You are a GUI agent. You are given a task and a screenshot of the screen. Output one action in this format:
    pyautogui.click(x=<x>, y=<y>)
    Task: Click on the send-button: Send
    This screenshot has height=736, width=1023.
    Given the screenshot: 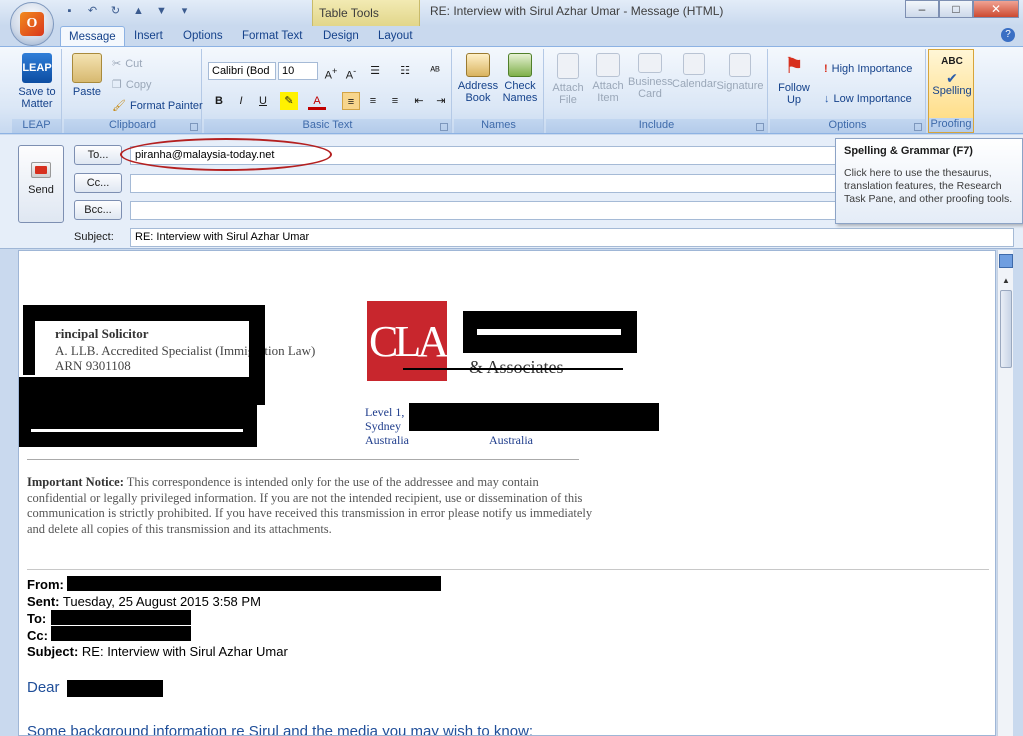 What is the action you would take?
    pyautogui.click(x=41, y=184)
    